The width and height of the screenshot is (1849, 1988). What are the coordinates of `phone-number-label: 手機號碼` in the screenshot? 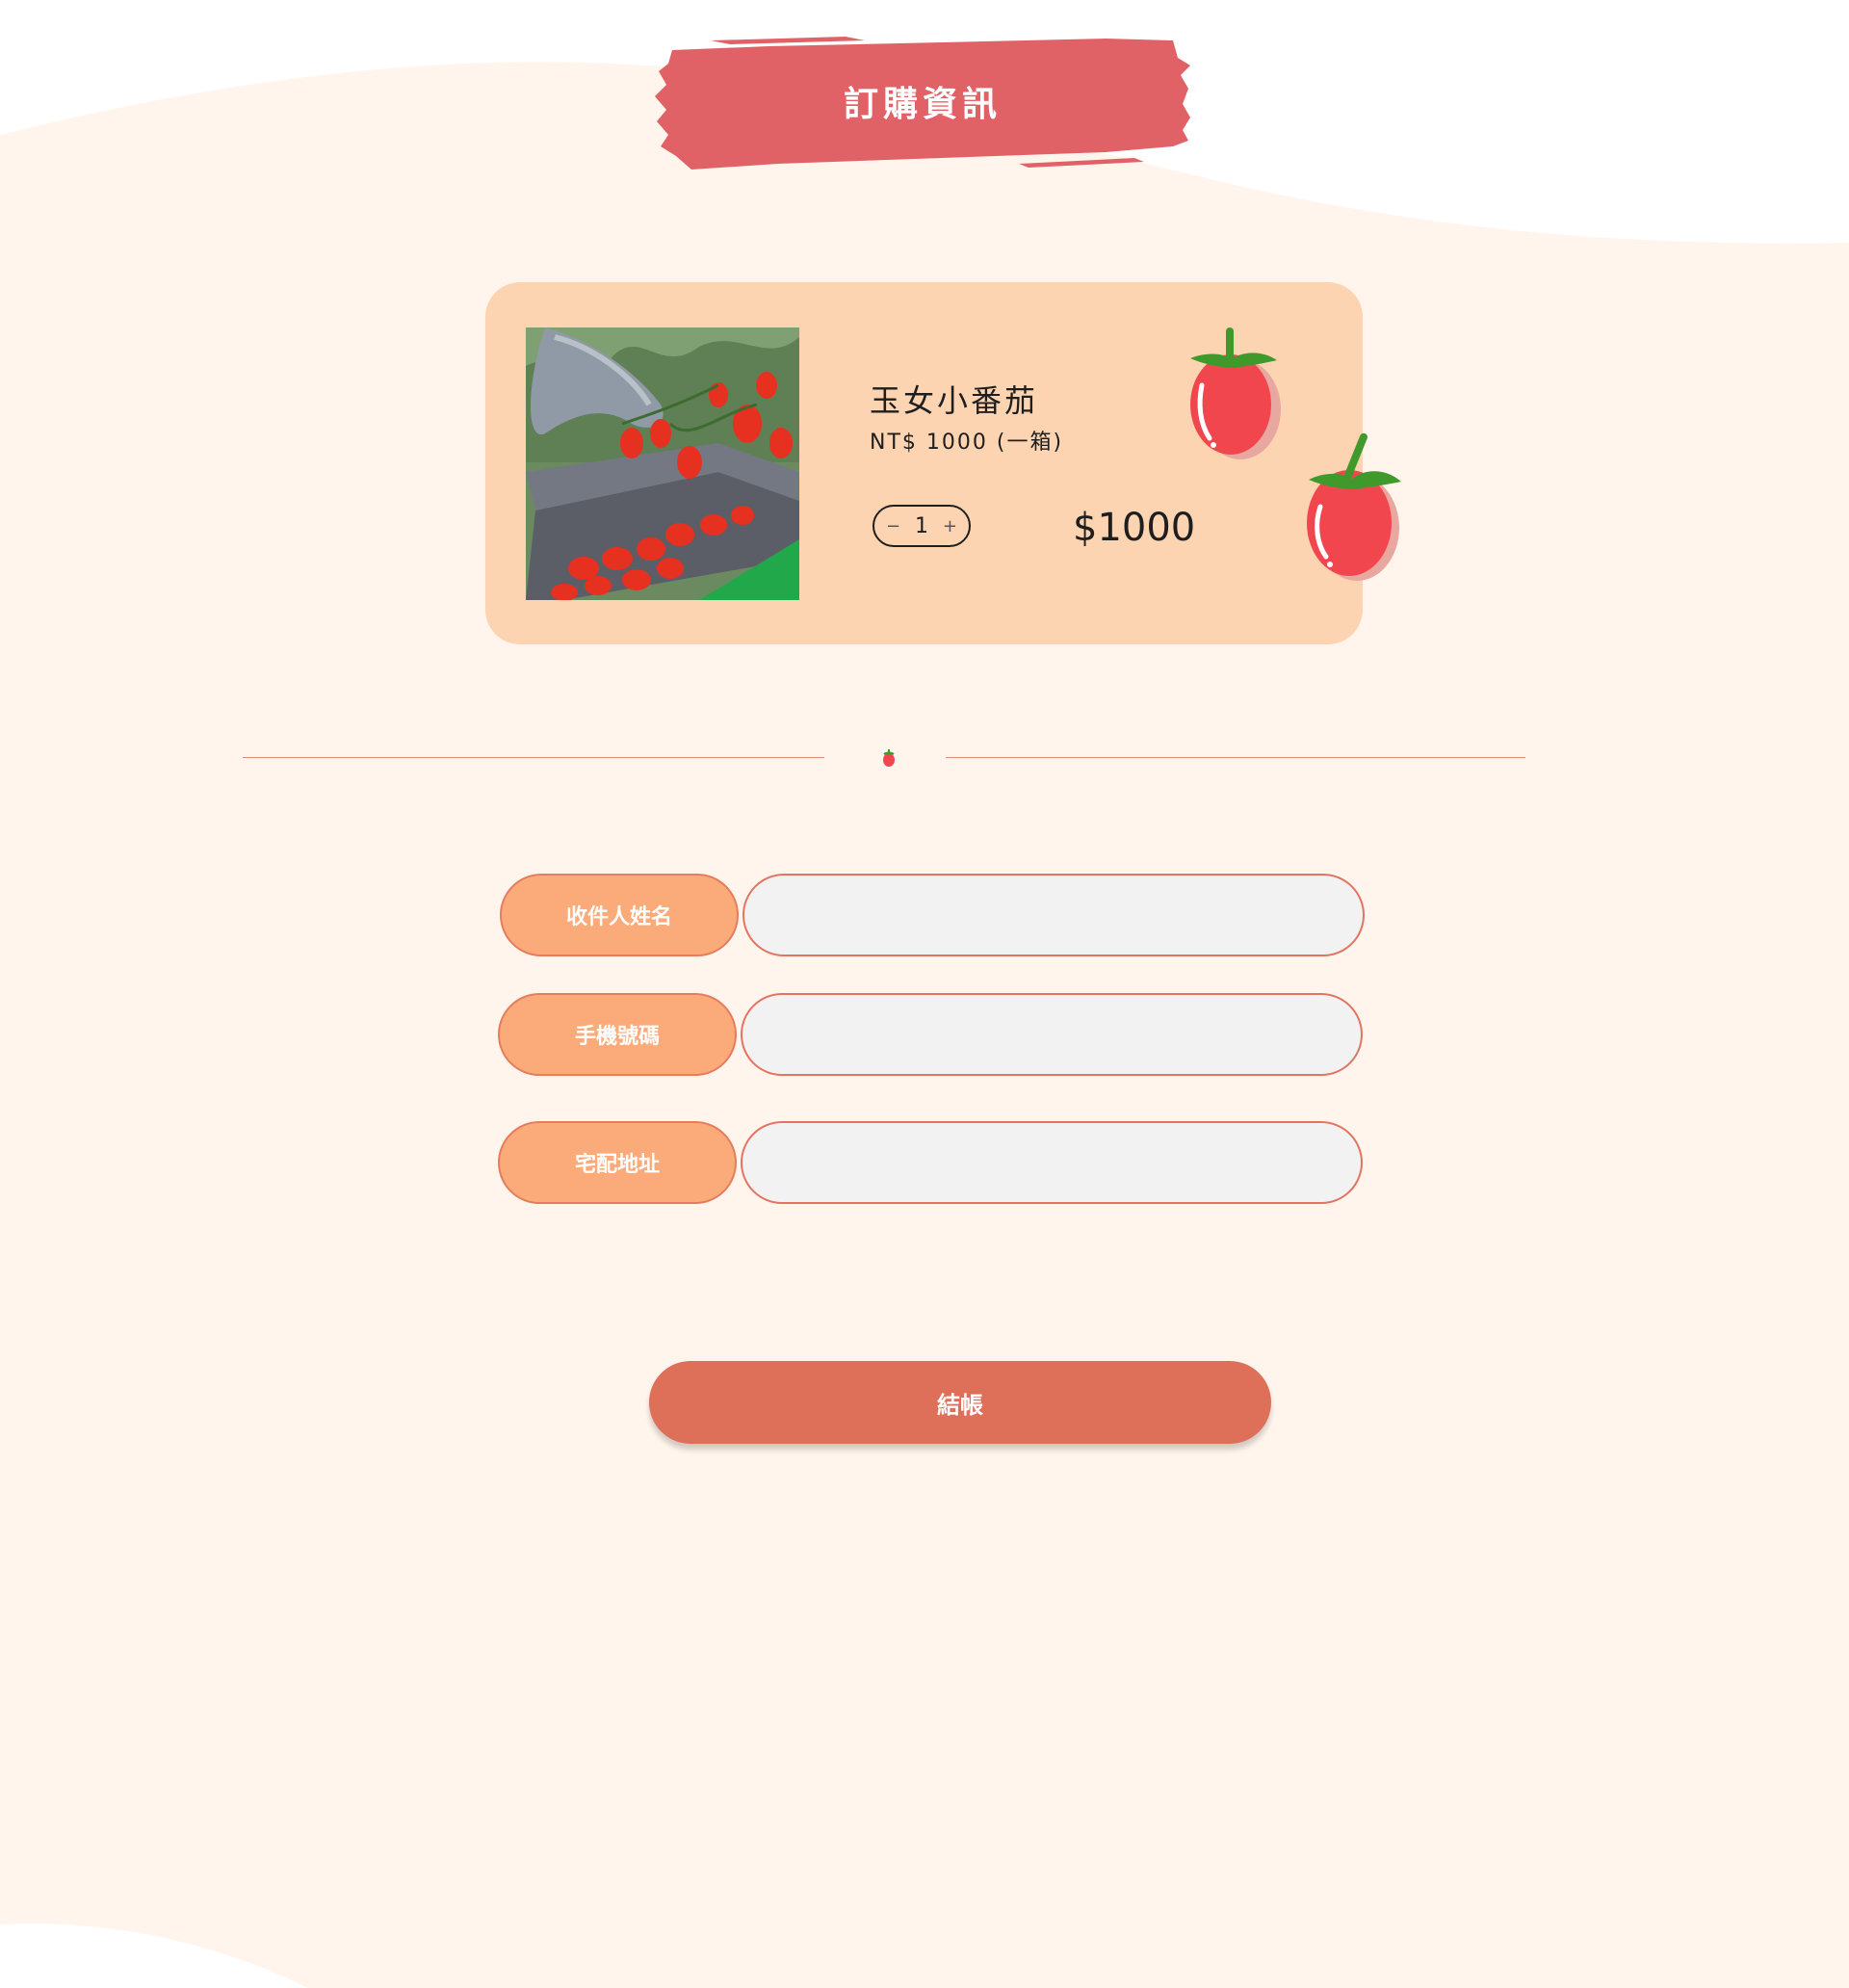 It's located at (617, 1034).